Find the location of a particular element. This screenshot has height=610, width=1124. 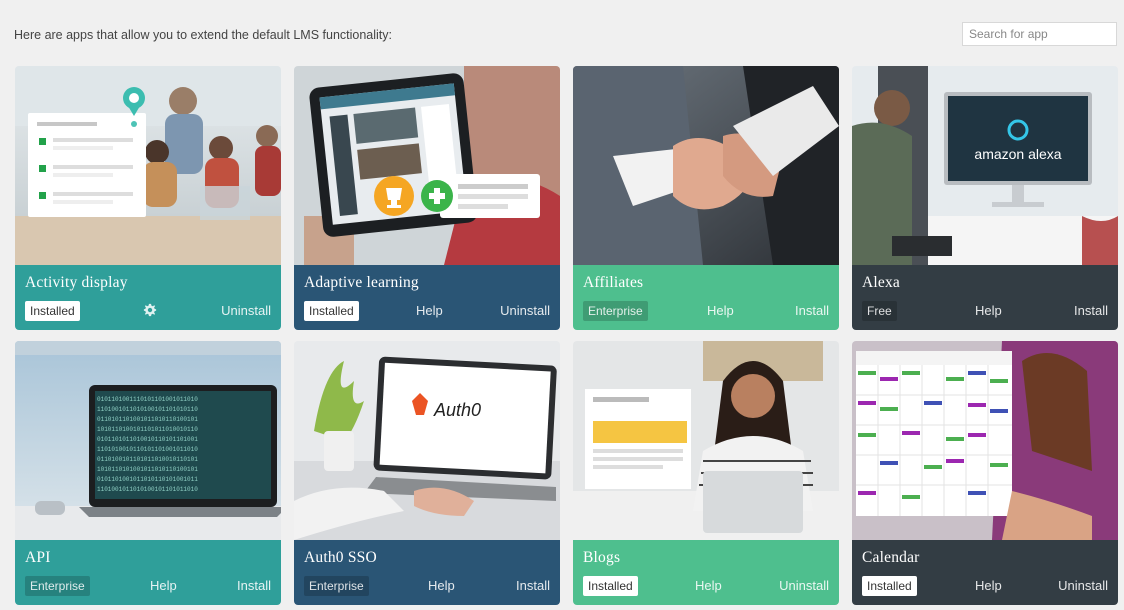

app-card-panel: Alexa Free Help Install is located at coordinates (985, 297).